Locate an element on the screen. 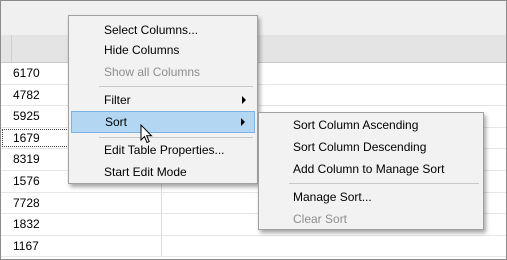 Image resolution: width=507 pixels, height=260 pixels. menu-item-sort-descending: Sort Column Descending is located at coordinates (371, 147).